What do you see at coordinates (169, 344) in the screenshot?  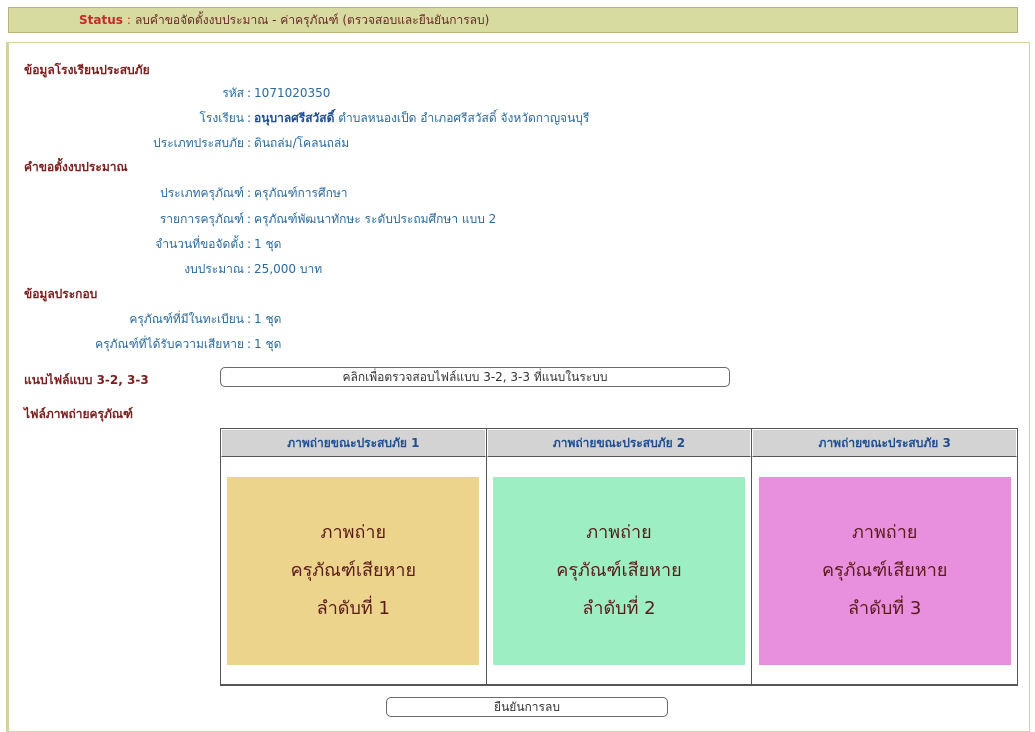 I see `damaged-label: ครุภัณฑ์ที่ได้รับความเสียหาย` at bounding box center [169, 344].